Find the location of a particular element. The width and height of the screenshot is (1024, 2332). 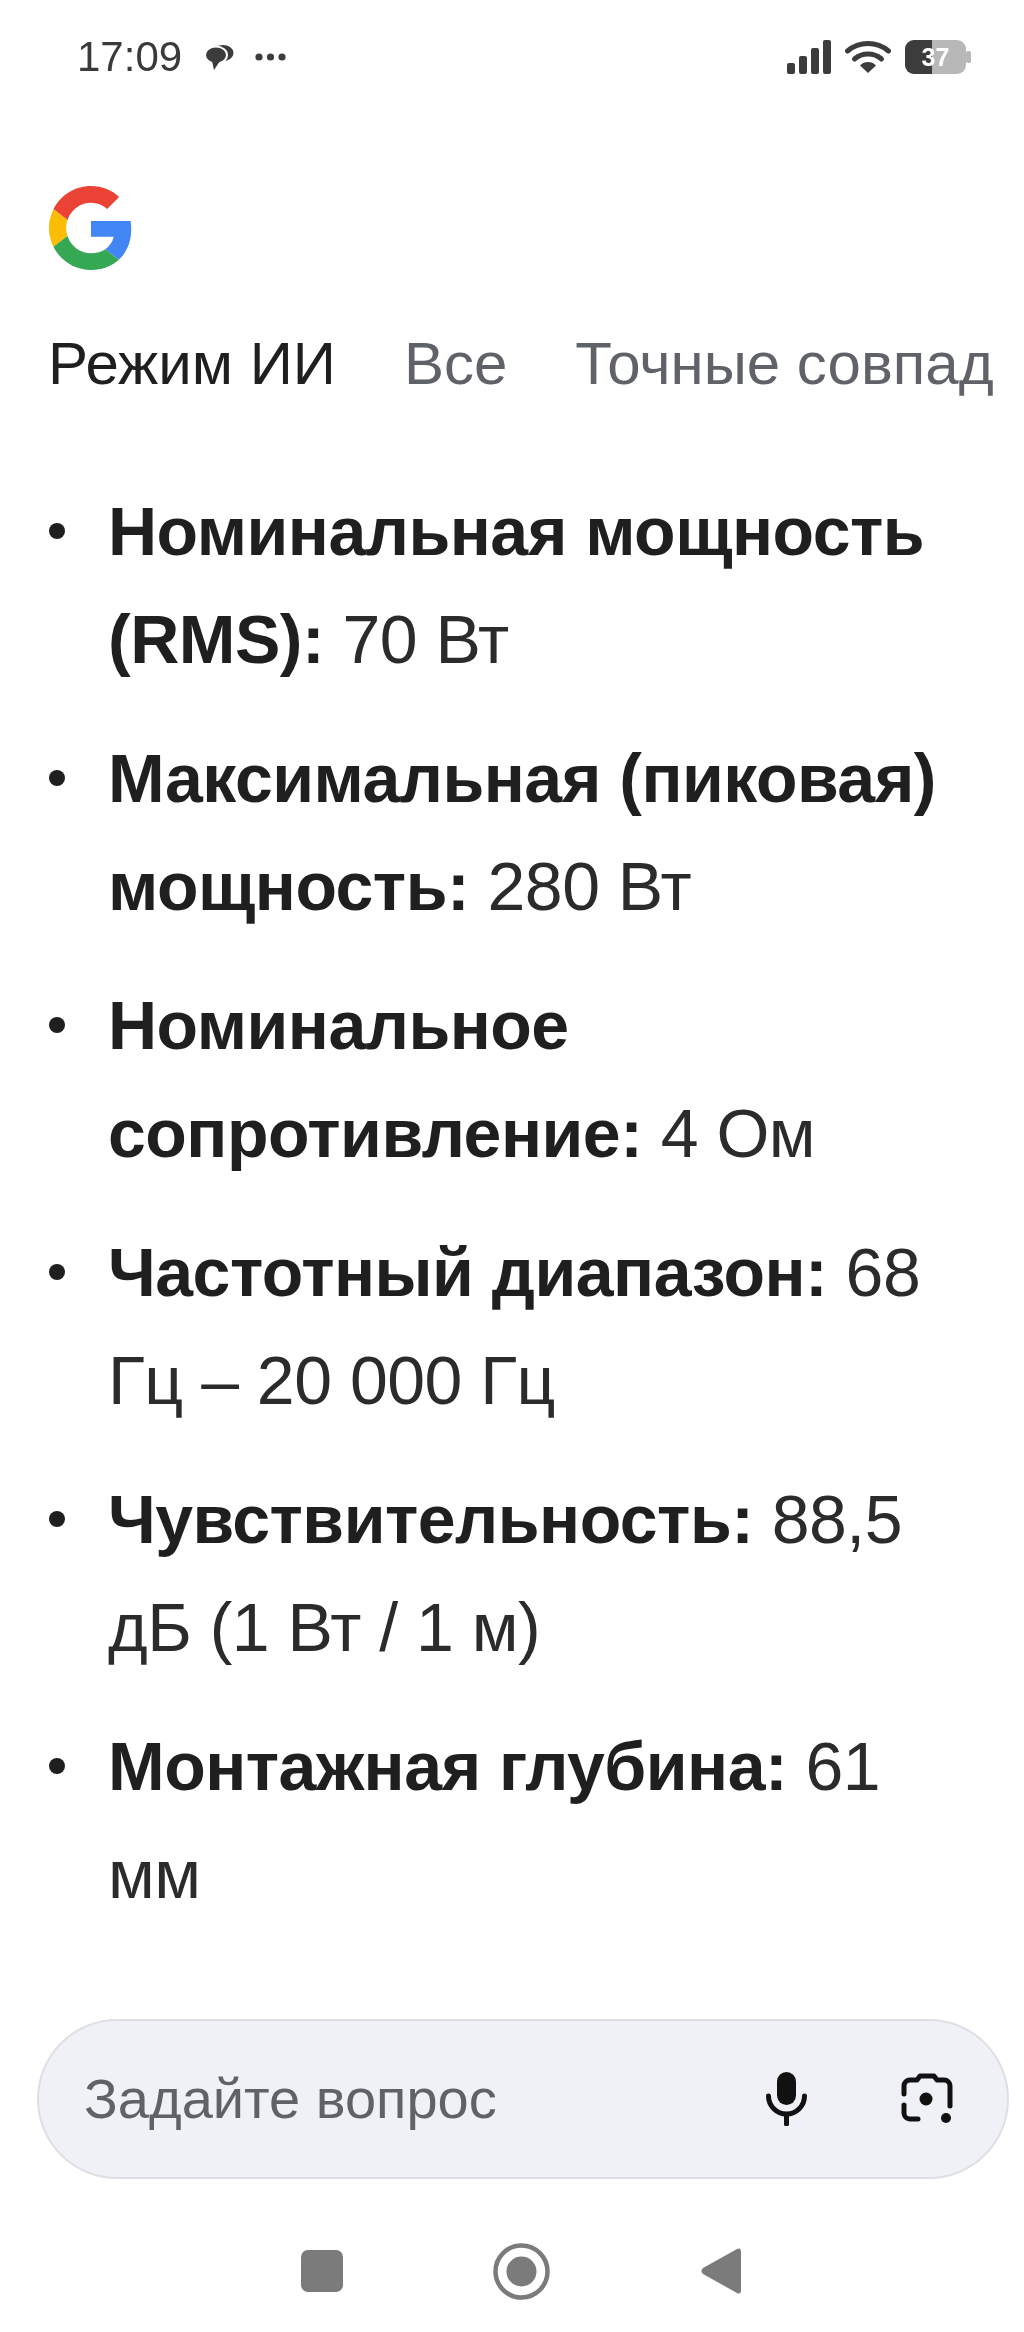

spec-text: Монтажная глубина: 61 мм is located at coordinates (495, 1820).